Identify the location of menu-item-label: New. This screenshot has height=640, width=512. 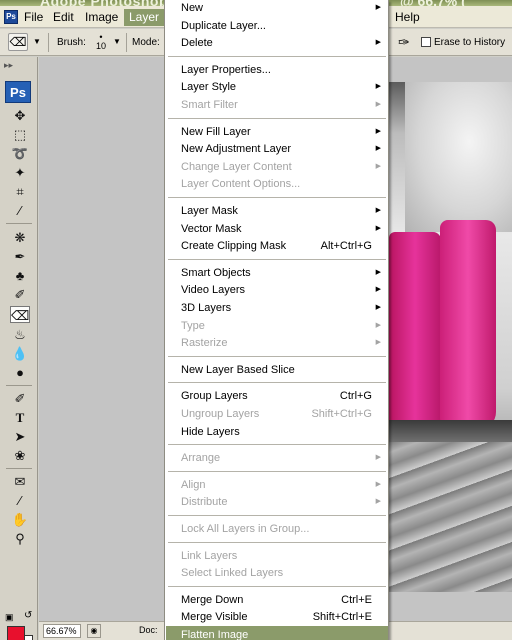
(192, 8).